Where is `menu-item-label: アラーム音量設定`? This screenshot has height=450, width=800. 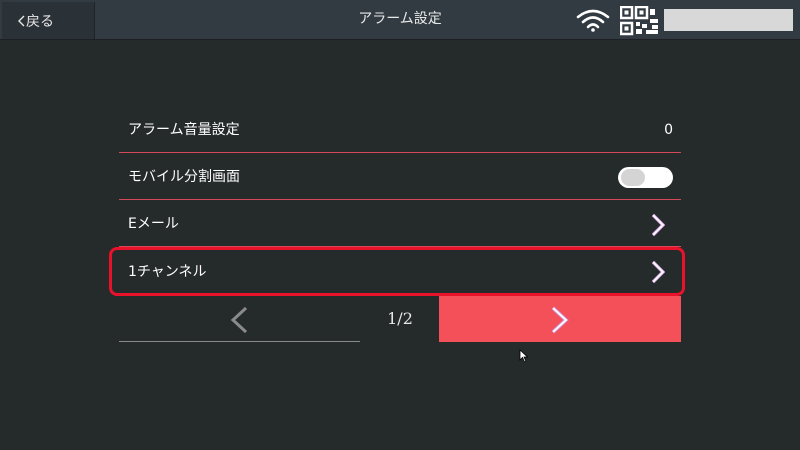 menu-item-label: アラーム音量設定 is located at coordinates (184, 130).